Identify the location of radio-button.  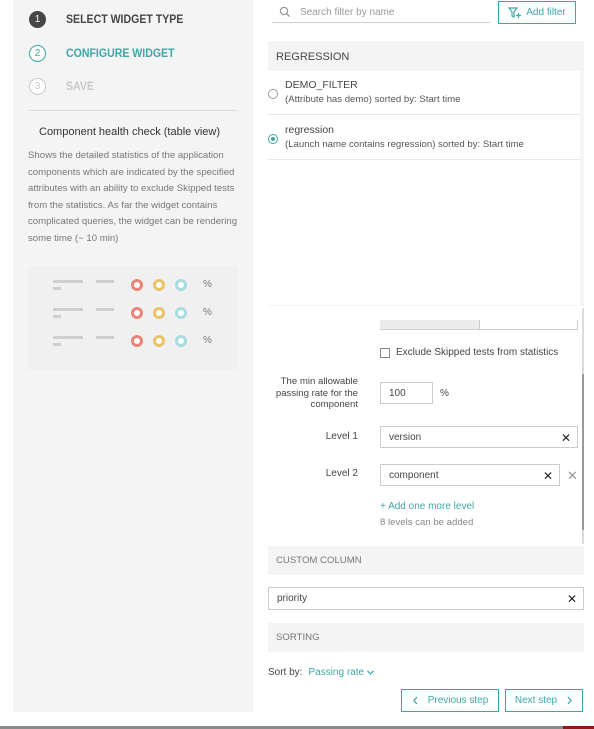
(273, 94).